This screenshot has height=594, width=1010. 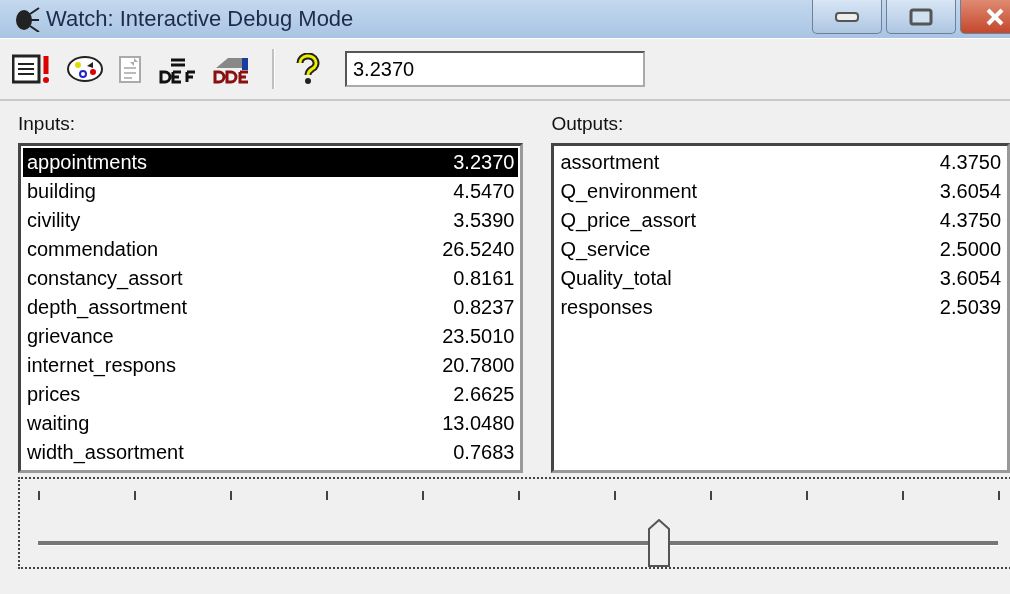 I want to click on list-item: Q_price_assort 4.3750, so click(x=780, y=220).